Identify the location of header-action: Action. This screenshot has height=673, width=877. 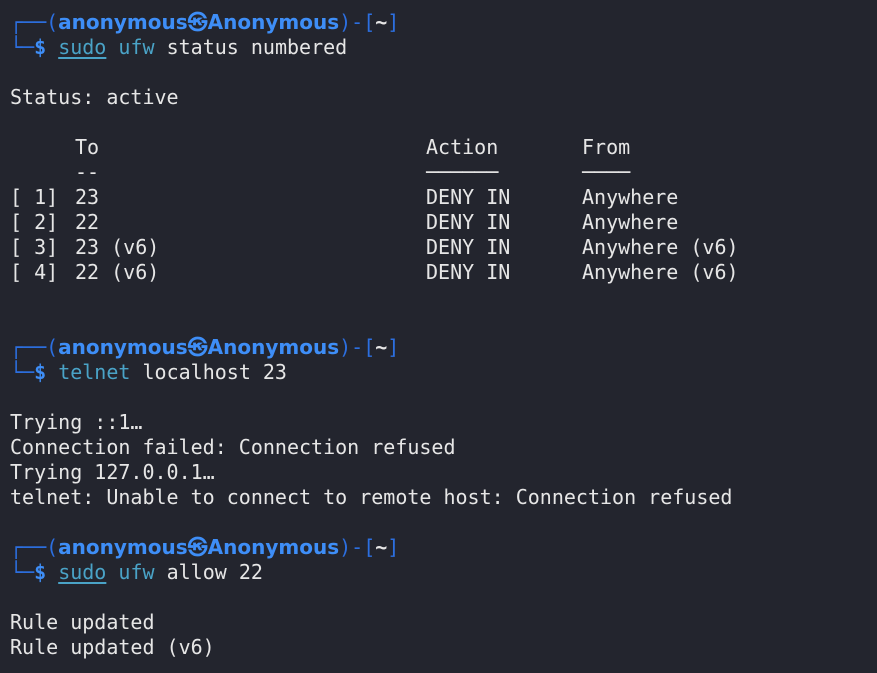
(462, 147).